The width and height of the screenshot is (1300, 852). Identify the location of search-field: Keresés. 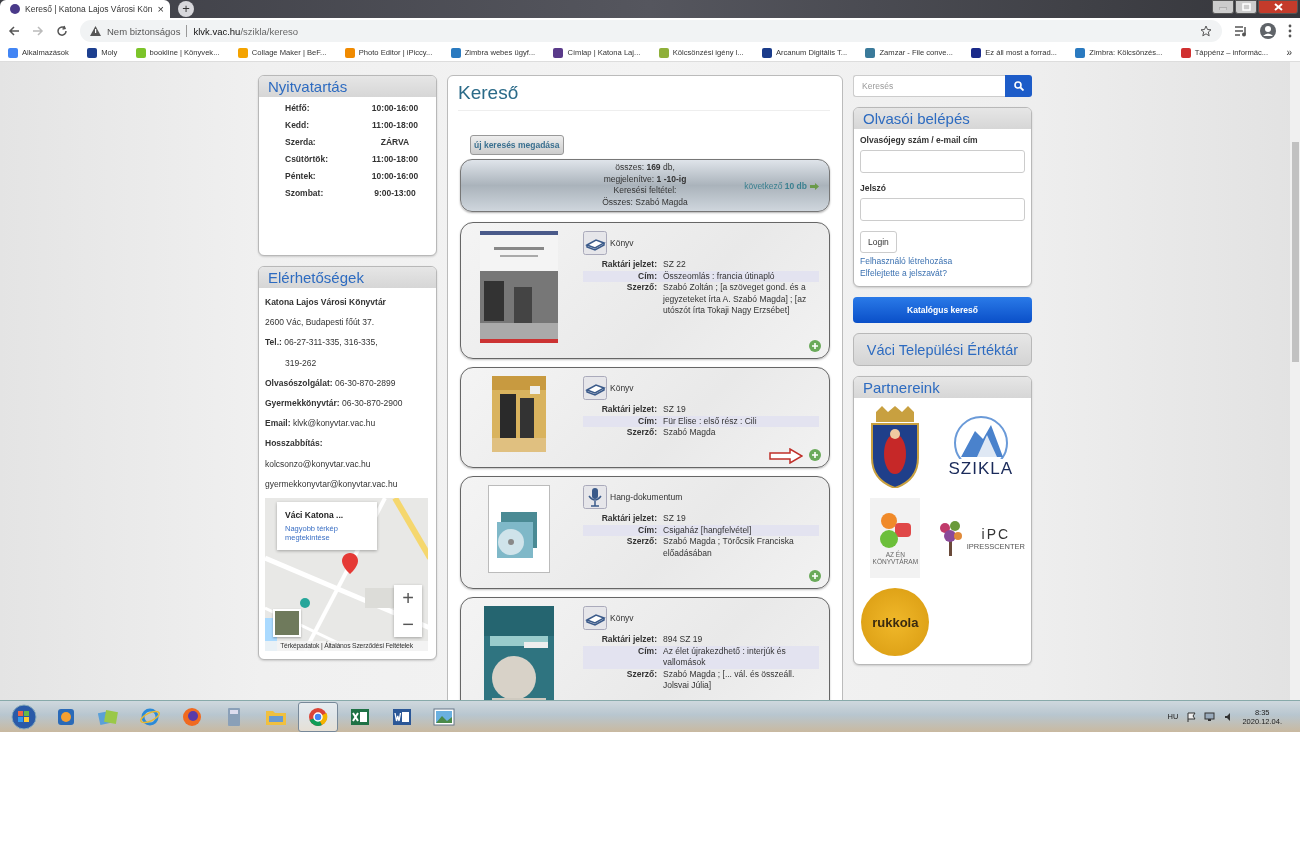
(929, 86).